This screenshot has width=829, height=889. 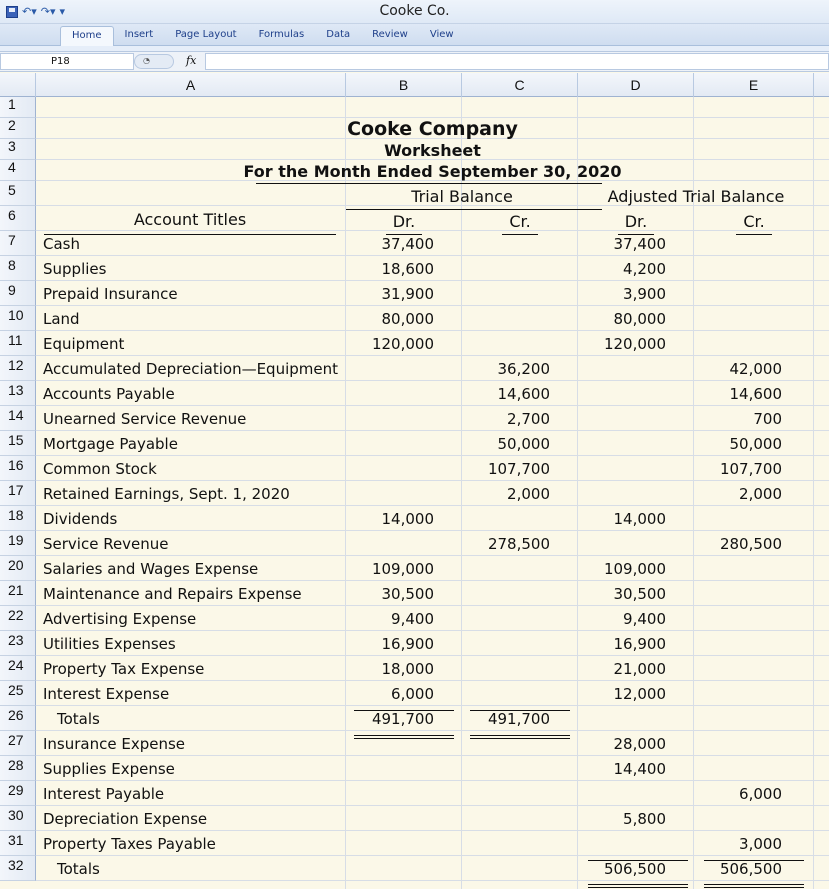 I want to click on fx-icon: fx, so click(x=191, y=60).